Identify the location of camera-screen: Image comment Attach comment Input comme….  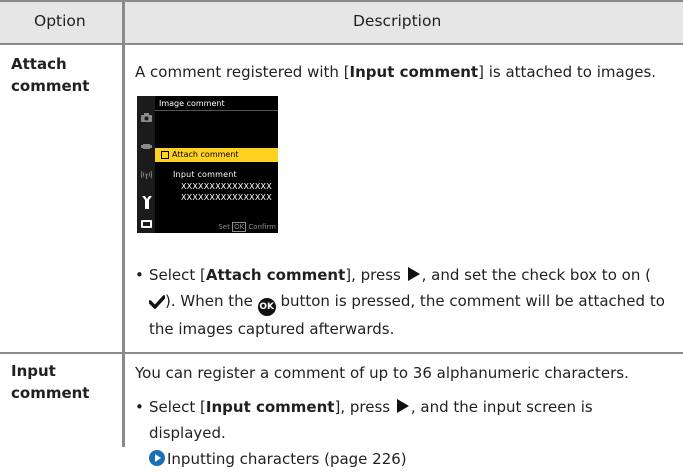
(207, 164).